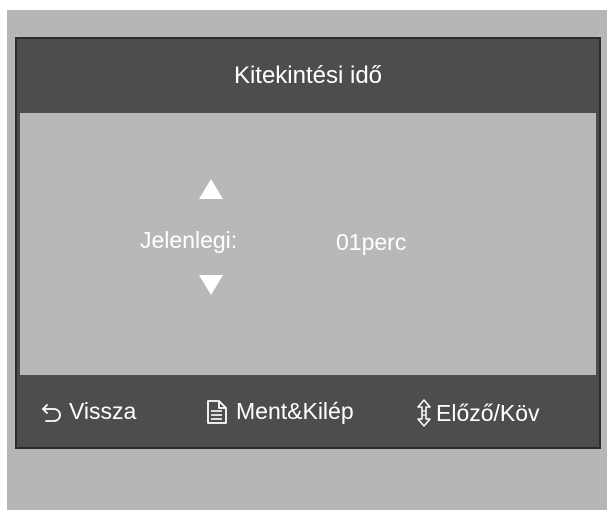  I want to click on save-exit-button: Ment&Kilép, so click(279, 411).